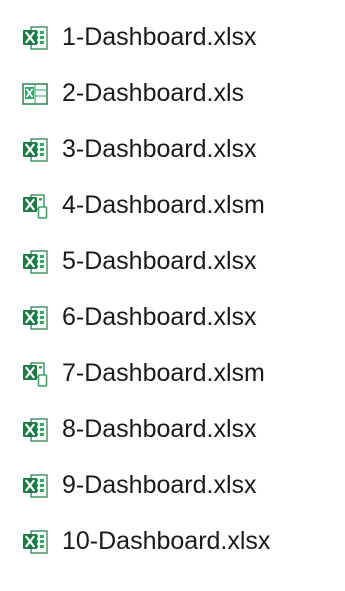 The width and height of the screenshot is (345, 591). I want to click on file-item-1: 1-Dashboard.xlsx, so click(172, 38).